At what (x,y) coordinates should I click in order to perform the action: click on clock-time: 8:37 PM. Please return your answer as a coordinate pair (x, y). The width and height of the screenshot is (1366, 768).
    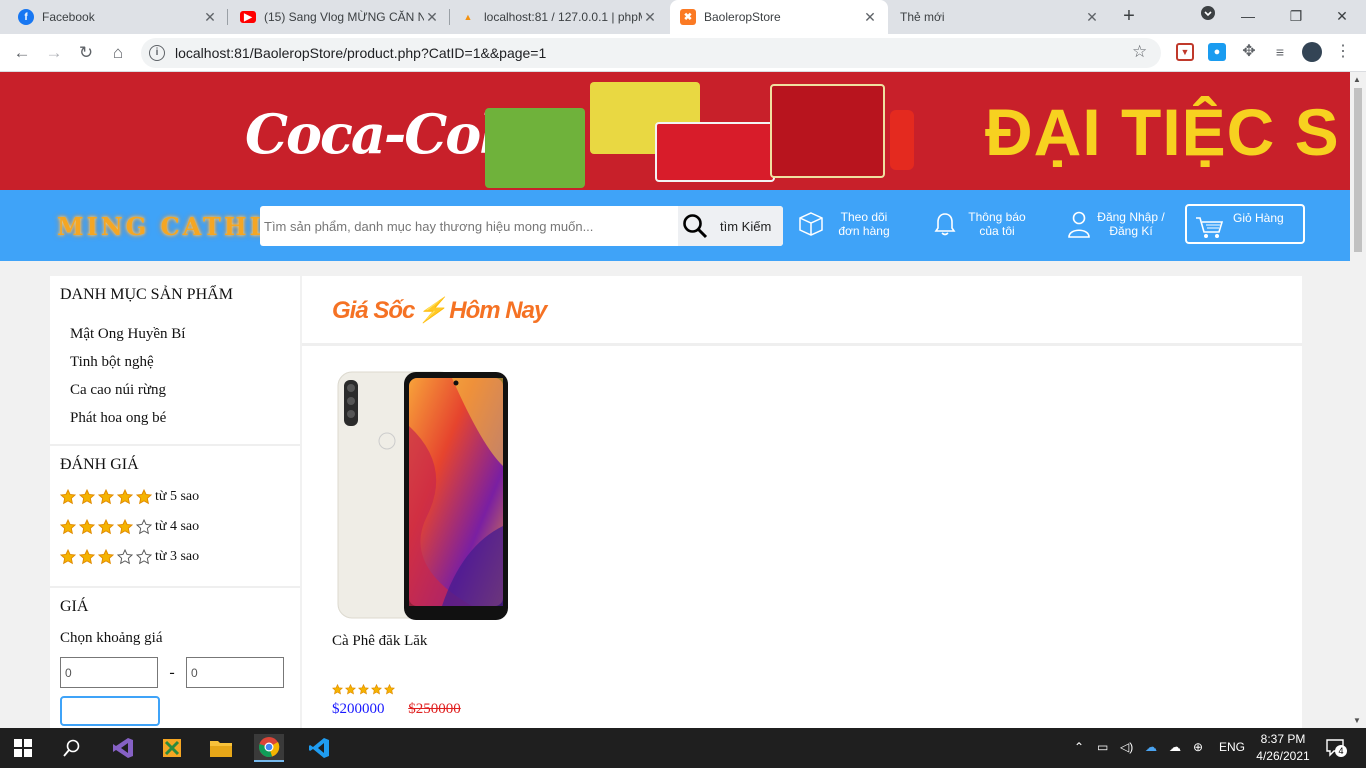
    Looking at the image, I should click on (1283, 739).